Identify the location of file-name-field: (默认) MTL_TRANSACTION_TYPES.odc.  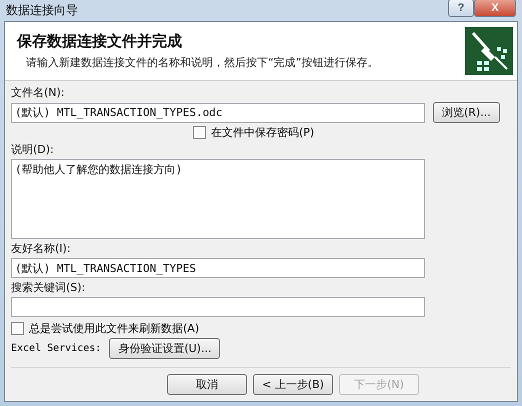
(218, 112).